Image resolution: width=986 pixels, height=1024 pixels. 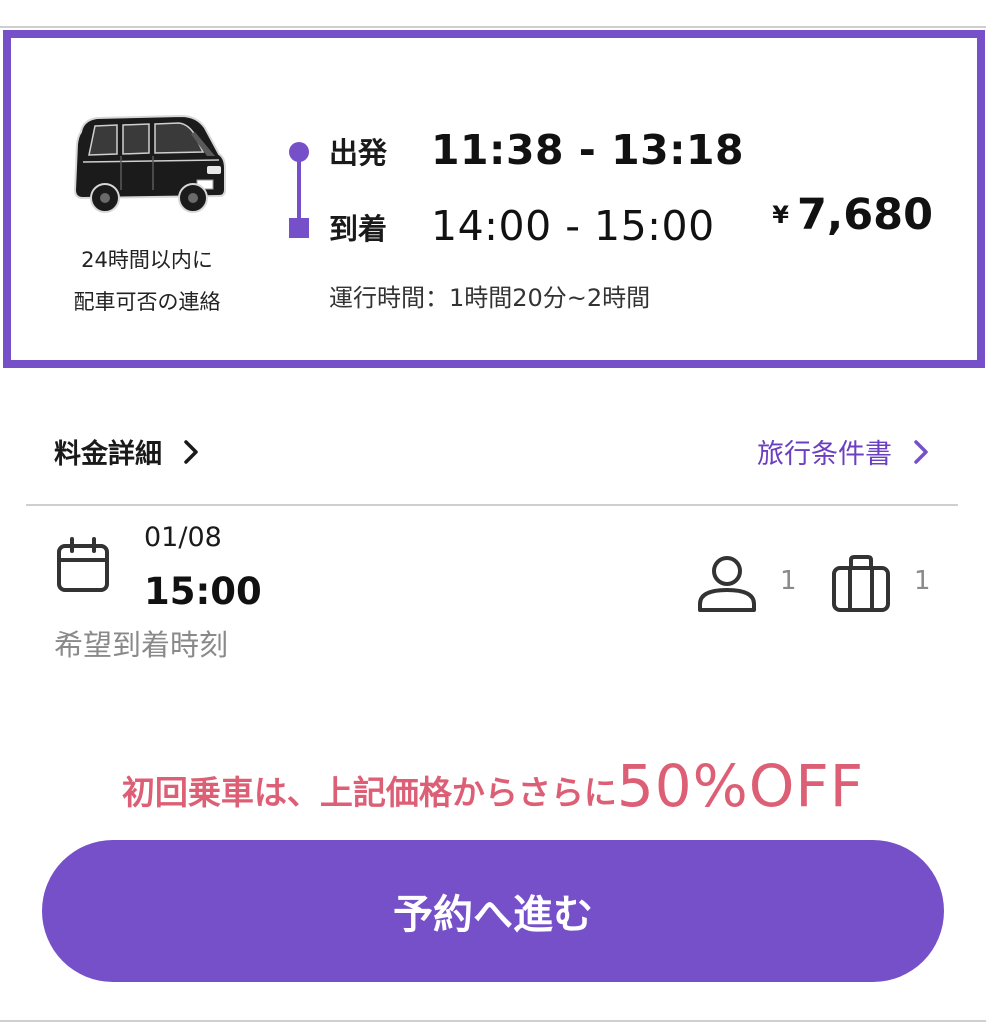 I want to click on travel-terms-link: 旅行条件書, so click(x=846, y=451).